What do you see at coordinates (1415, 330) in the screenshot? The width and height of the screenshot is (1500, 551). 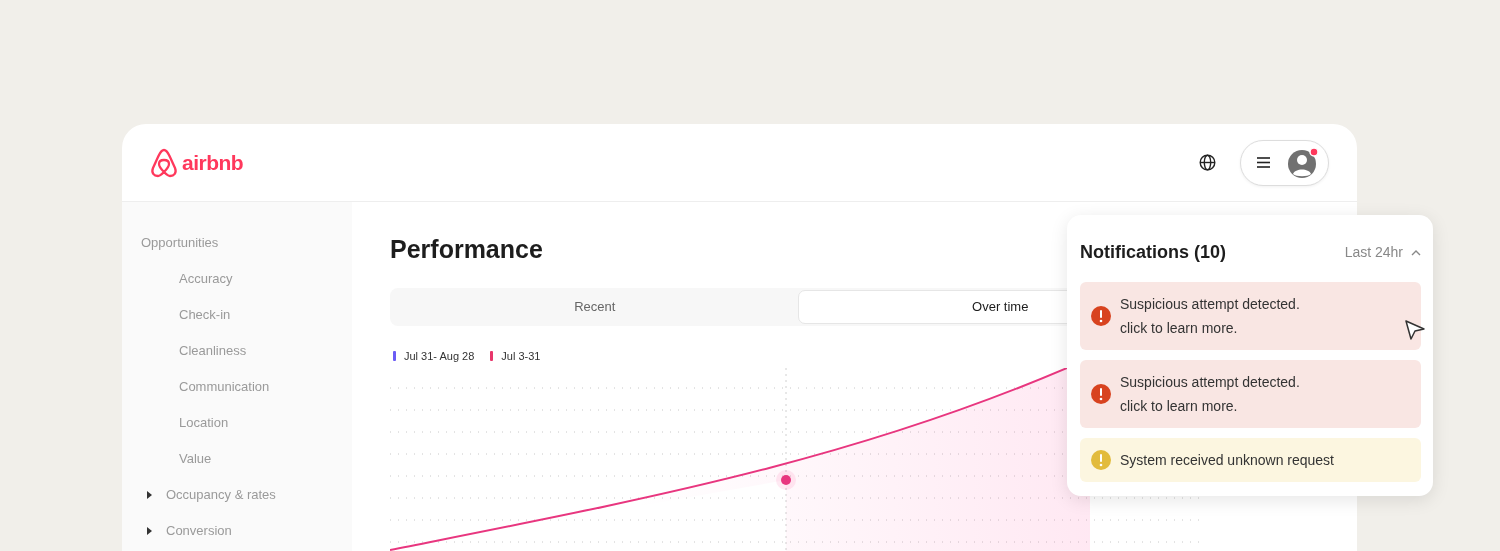 I see `cursor-icon` at bounding box center [1415, 330].